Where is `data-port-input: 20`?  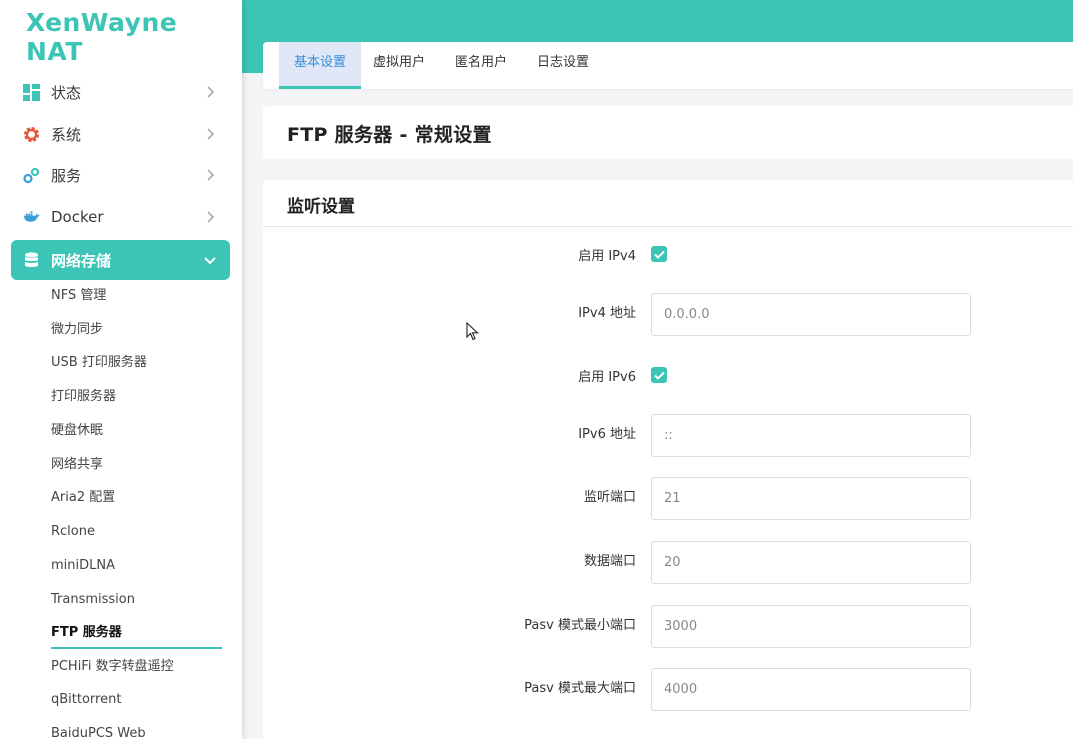 data-port-input: 20 is located at coordinates (811, 562).